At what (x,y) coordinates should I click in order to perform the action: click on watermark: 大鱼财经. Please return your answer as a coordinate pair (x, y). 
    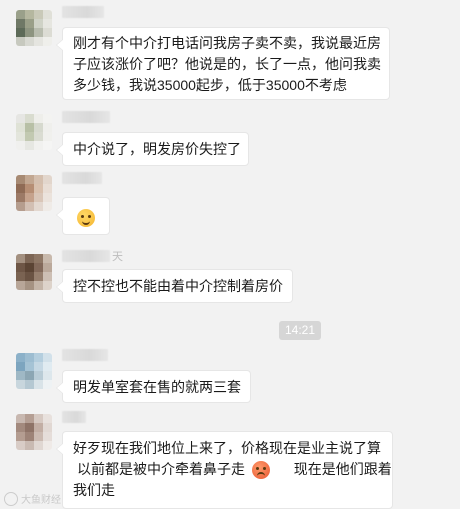
    Looking at the image, I should click on (32, 498).